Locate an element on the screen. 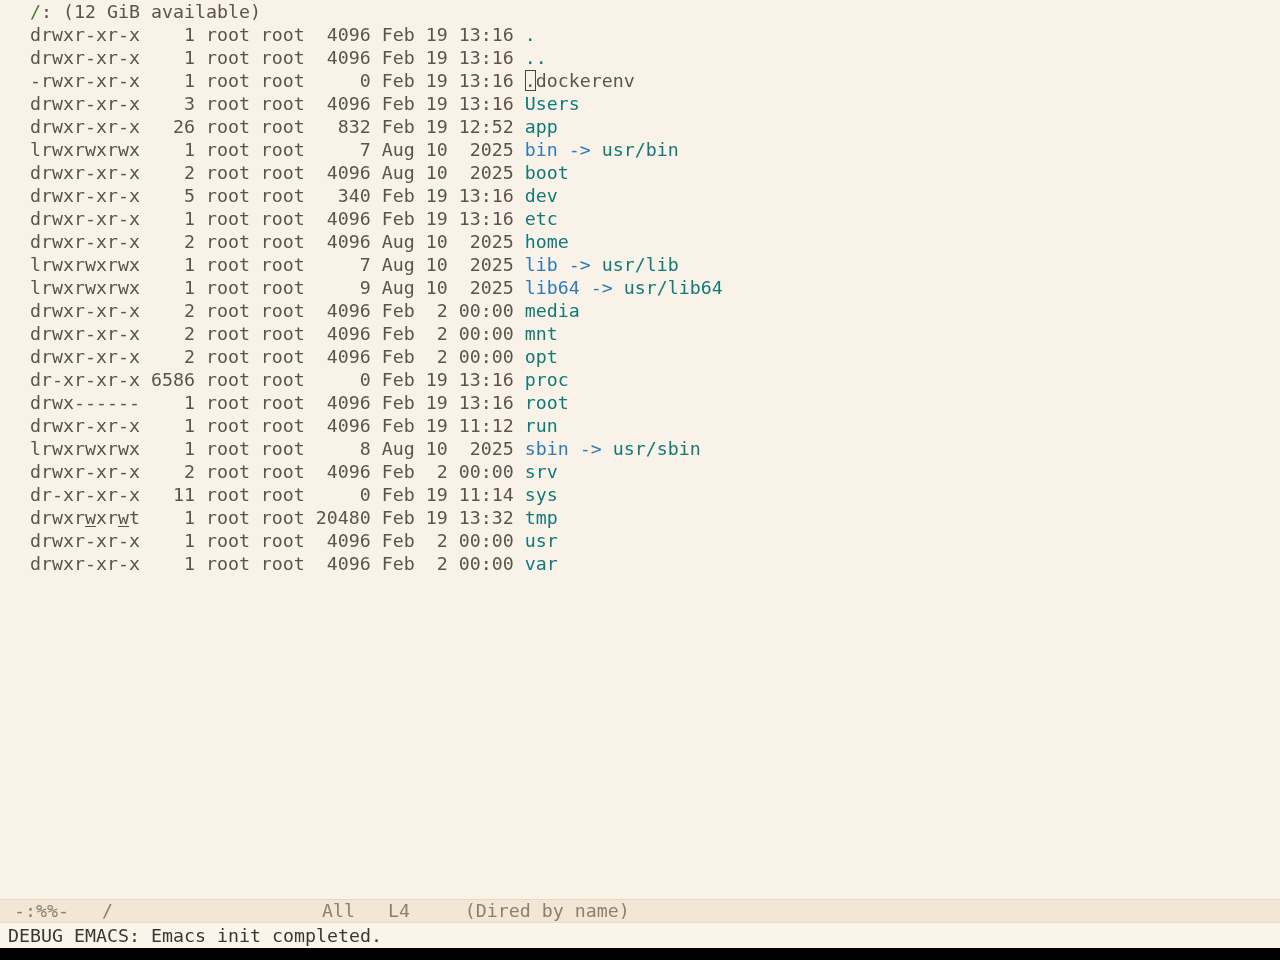  file-size: 0 is located at coordinates (365, 379).